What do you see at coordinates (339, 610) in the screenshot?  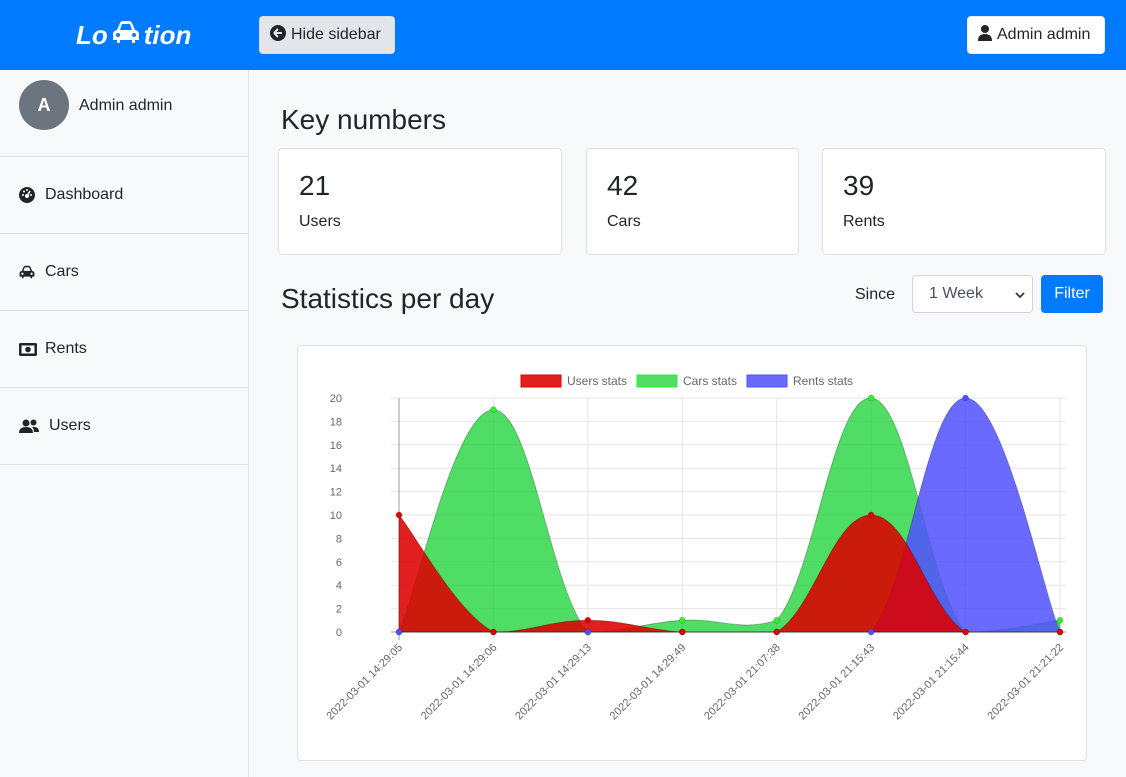 I see `y-tick-label: 2` at bounding box center [339, 610].